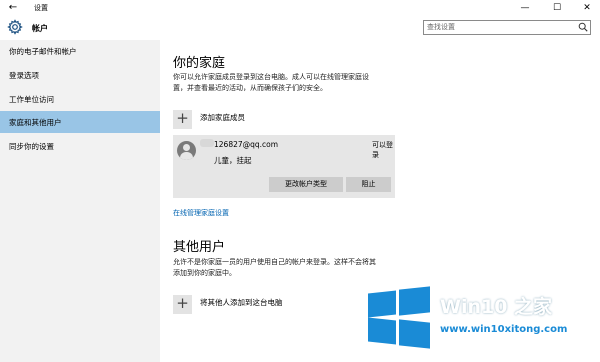  What do you see at coordinates (587, 8) in the screenshot?
I see `close-button: ✕` at bounding box center [587, 8].